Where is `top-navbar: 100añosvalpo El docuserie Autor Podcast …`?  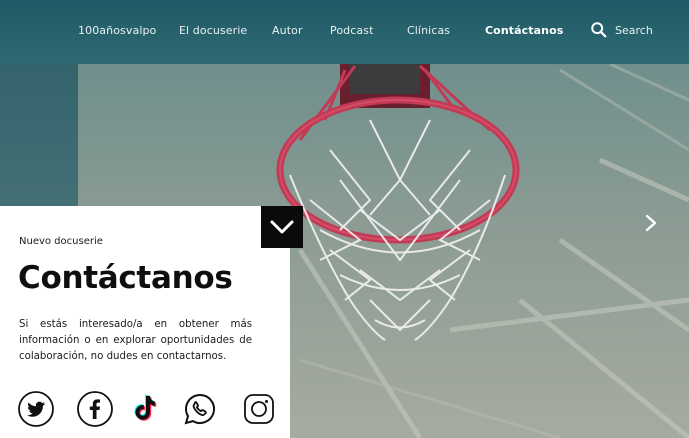 top-navbar: 100añosvalpo El docuserie Autor Podcast … is located at coordinates (344, 32).